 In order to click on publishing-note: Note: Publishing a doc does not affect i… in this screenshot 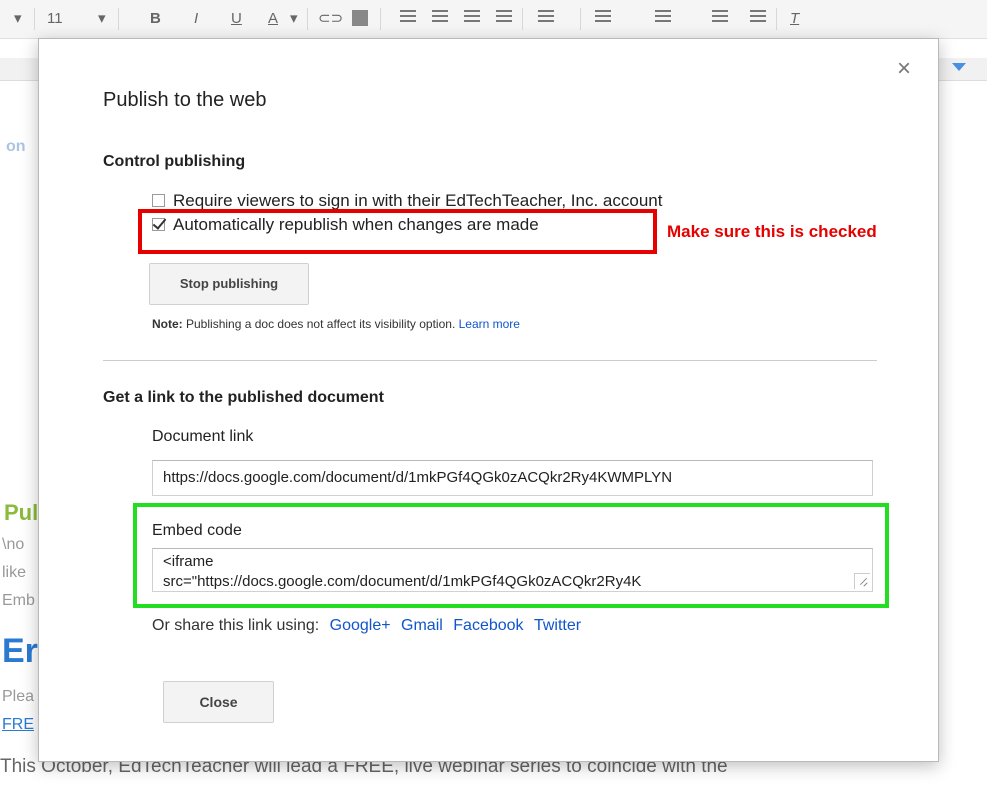, I will do `click(336, 324)`.